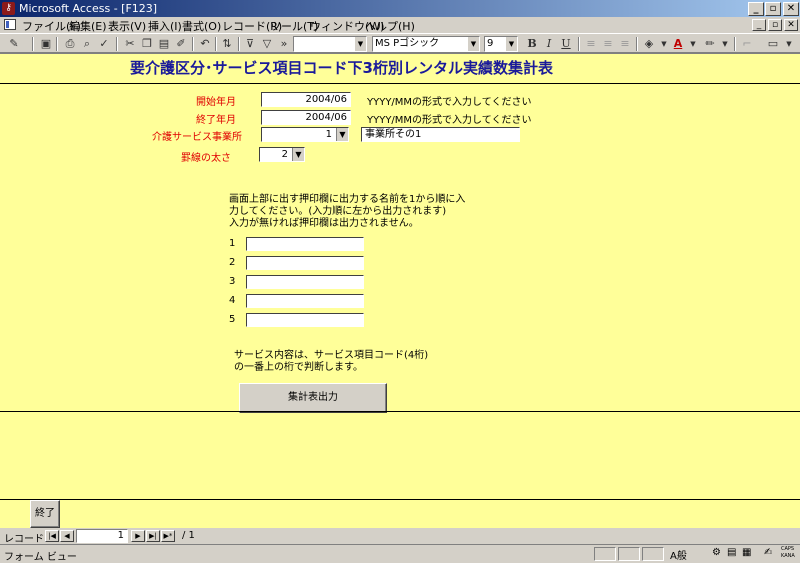  What do you see at coordinates (549, 44) in the screenshot?
I see `italic-button: I` at bounding box center [549, 44].